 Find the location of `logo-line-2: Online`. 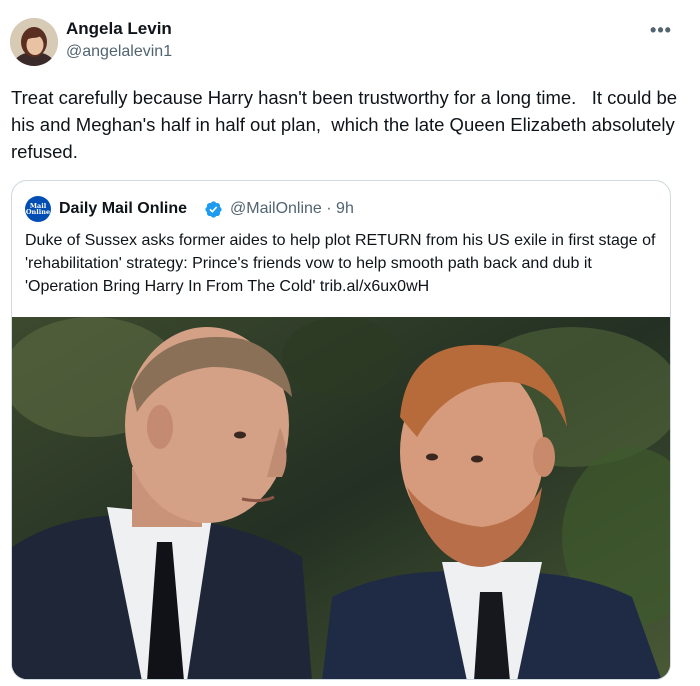

logo-line-2: Online is located at coordinates (38, 212).